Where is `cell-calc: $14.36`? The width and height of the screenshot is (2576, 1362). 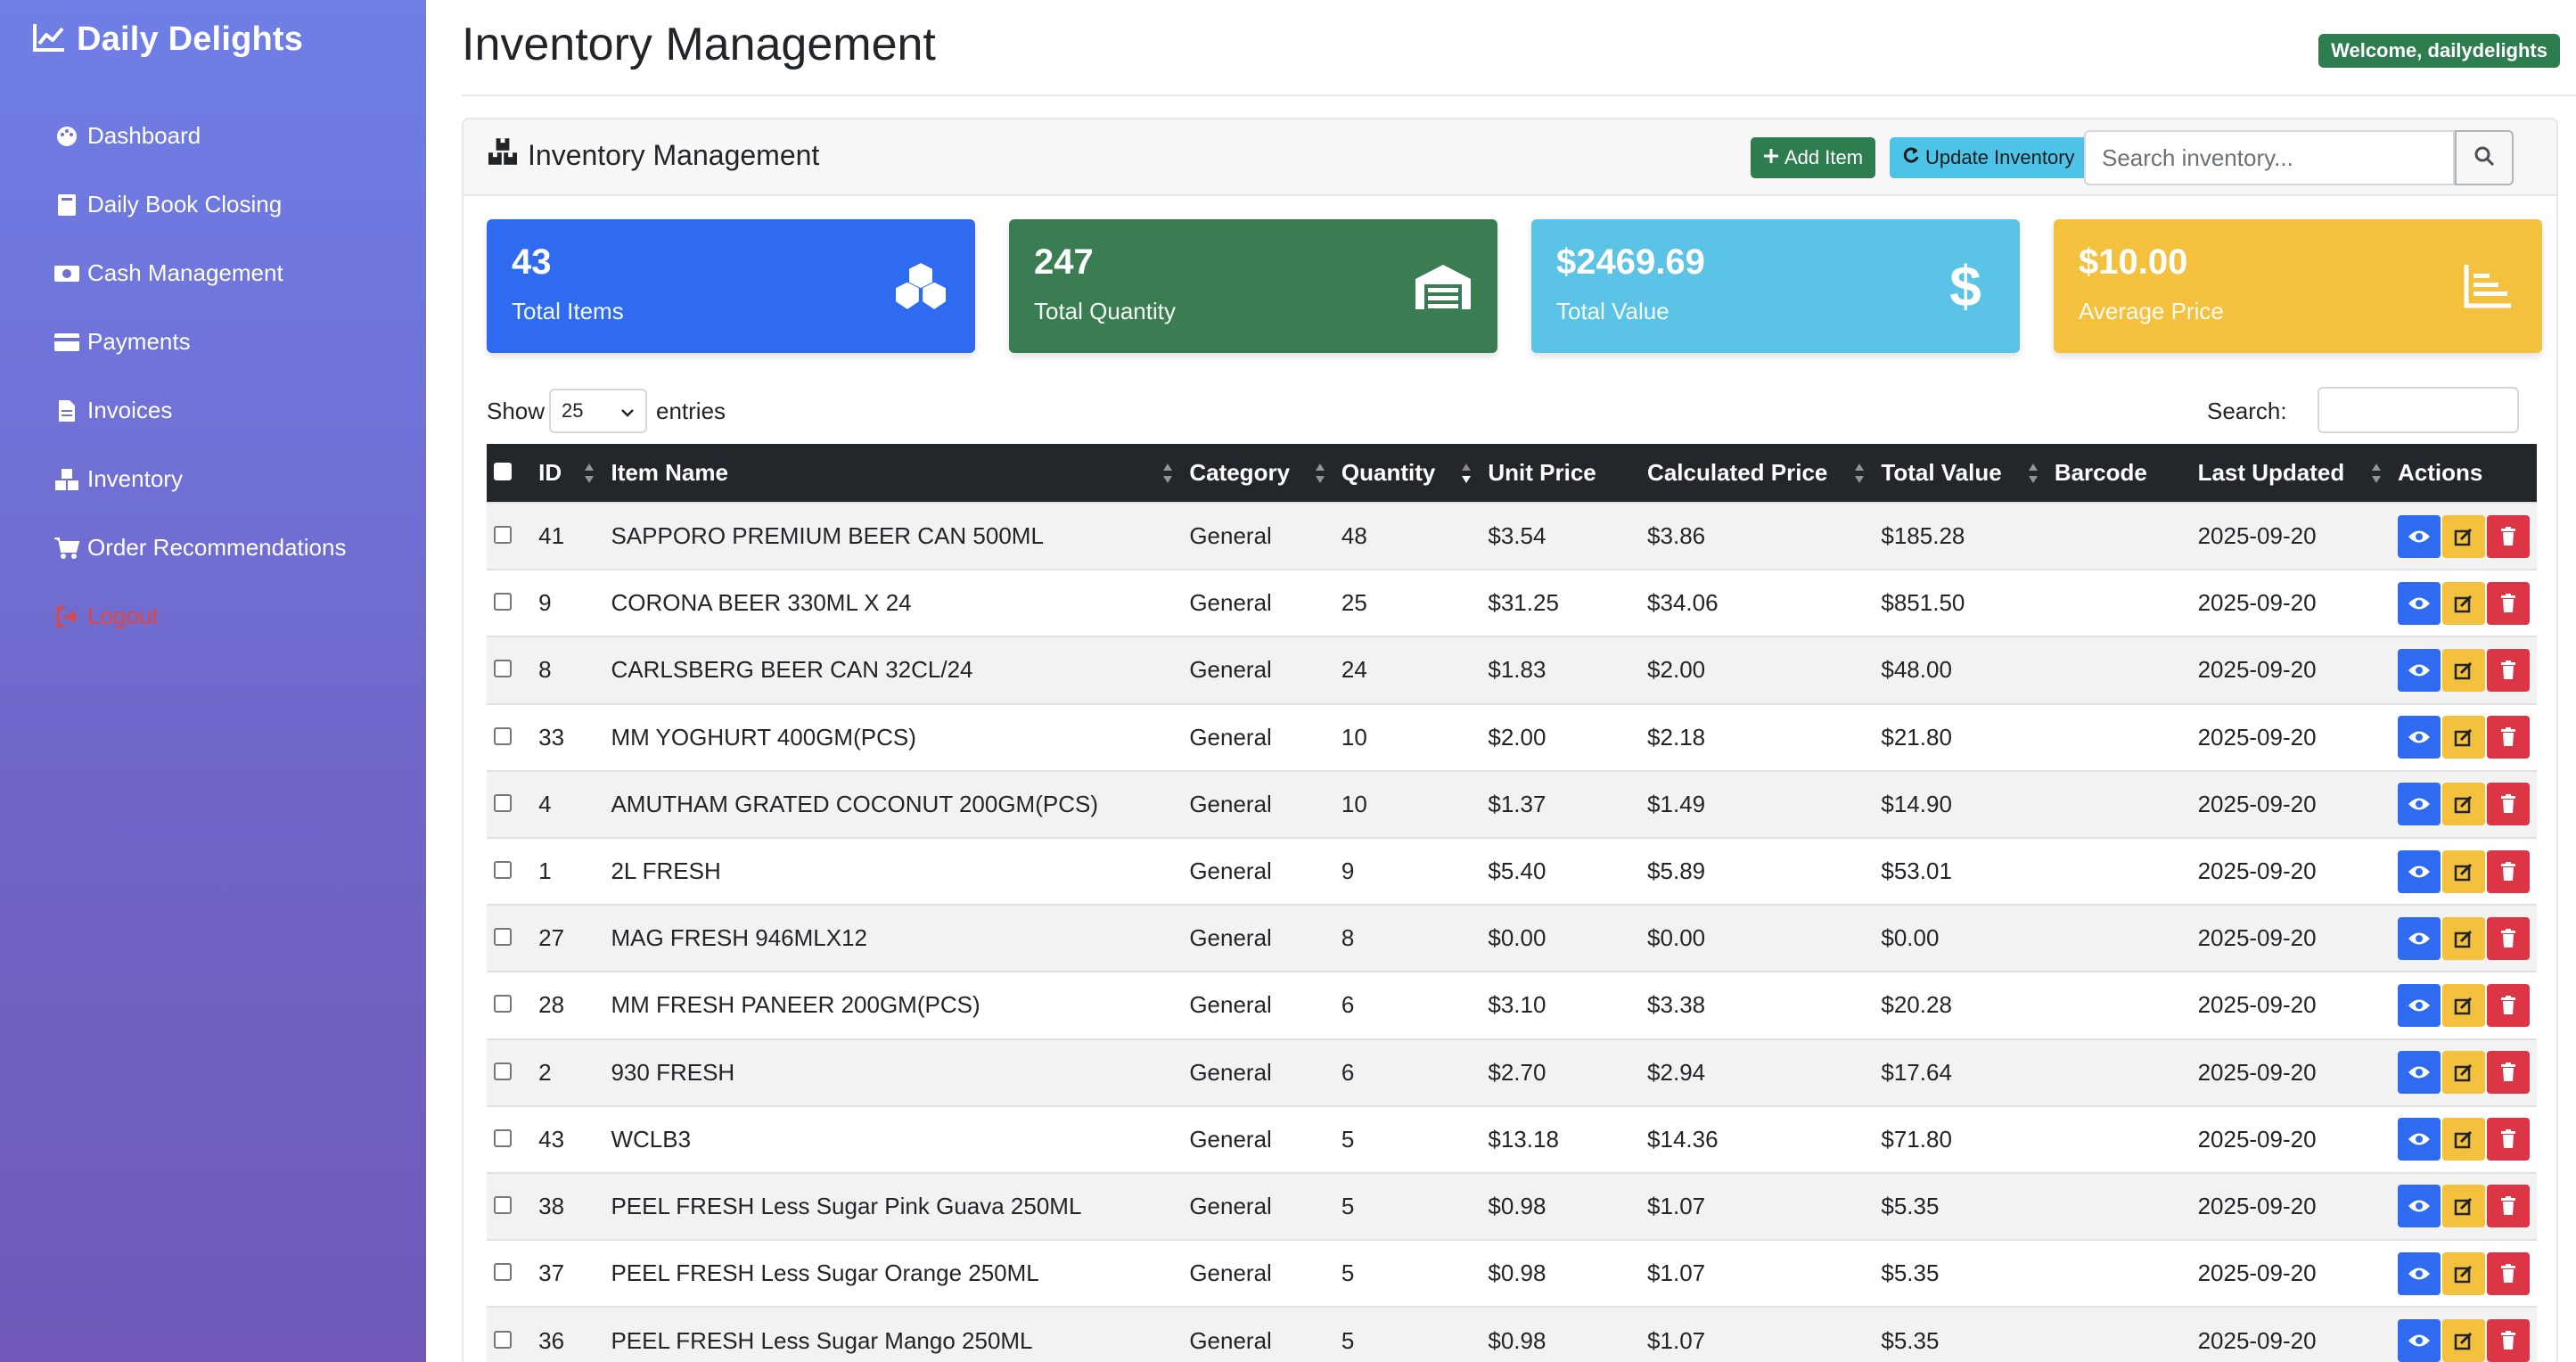 cell-calc: $14.36 is located at coordinates (1683, 1139).